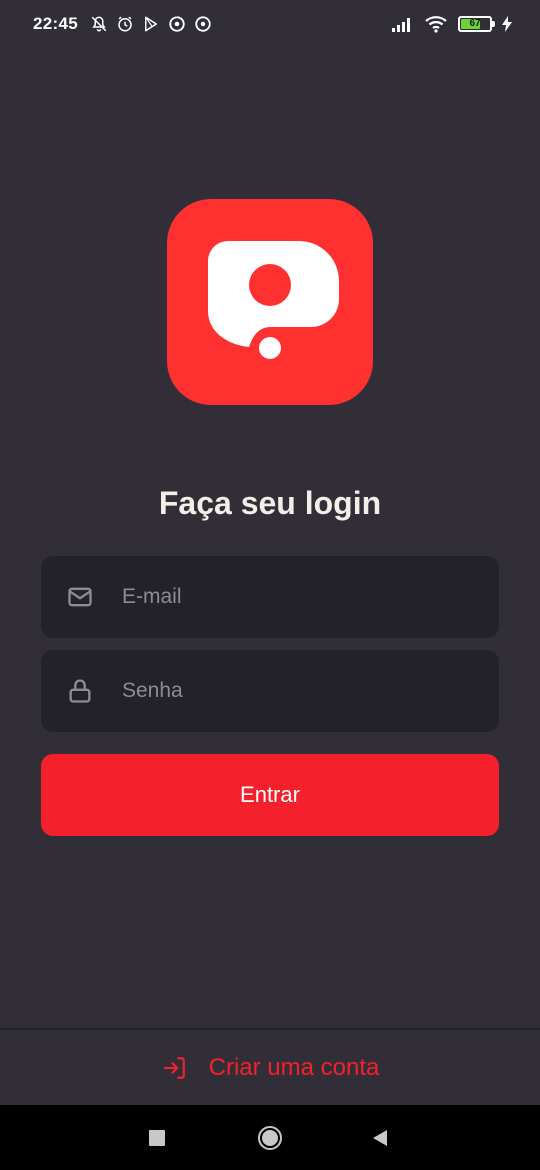  I want to click on page-title: Faça seu login, so click(270, 503).